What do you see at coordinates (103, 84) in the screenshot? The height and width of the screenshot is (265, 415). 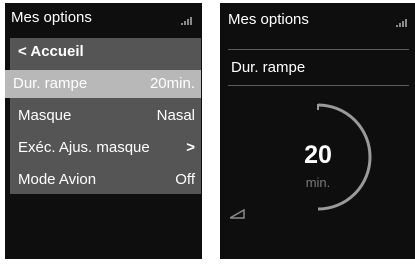 I see `menu-item-ramp-duration: Dur. rampe 20min.` at bounding box center [103, 84].